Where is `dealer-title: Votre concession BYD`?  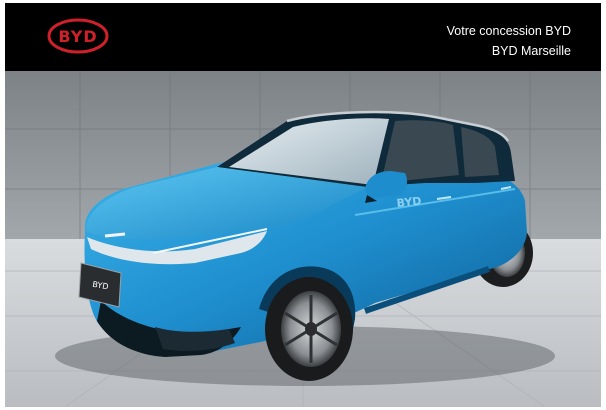
dealer-title: Votre concession BYD is located at coordinates (508, 31).